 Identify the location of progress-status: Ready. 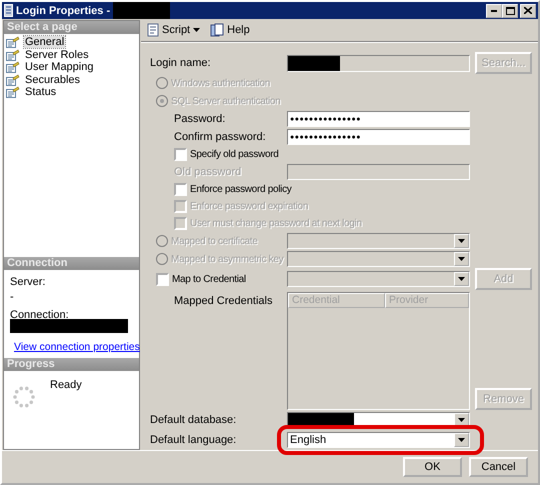
(66, 386).